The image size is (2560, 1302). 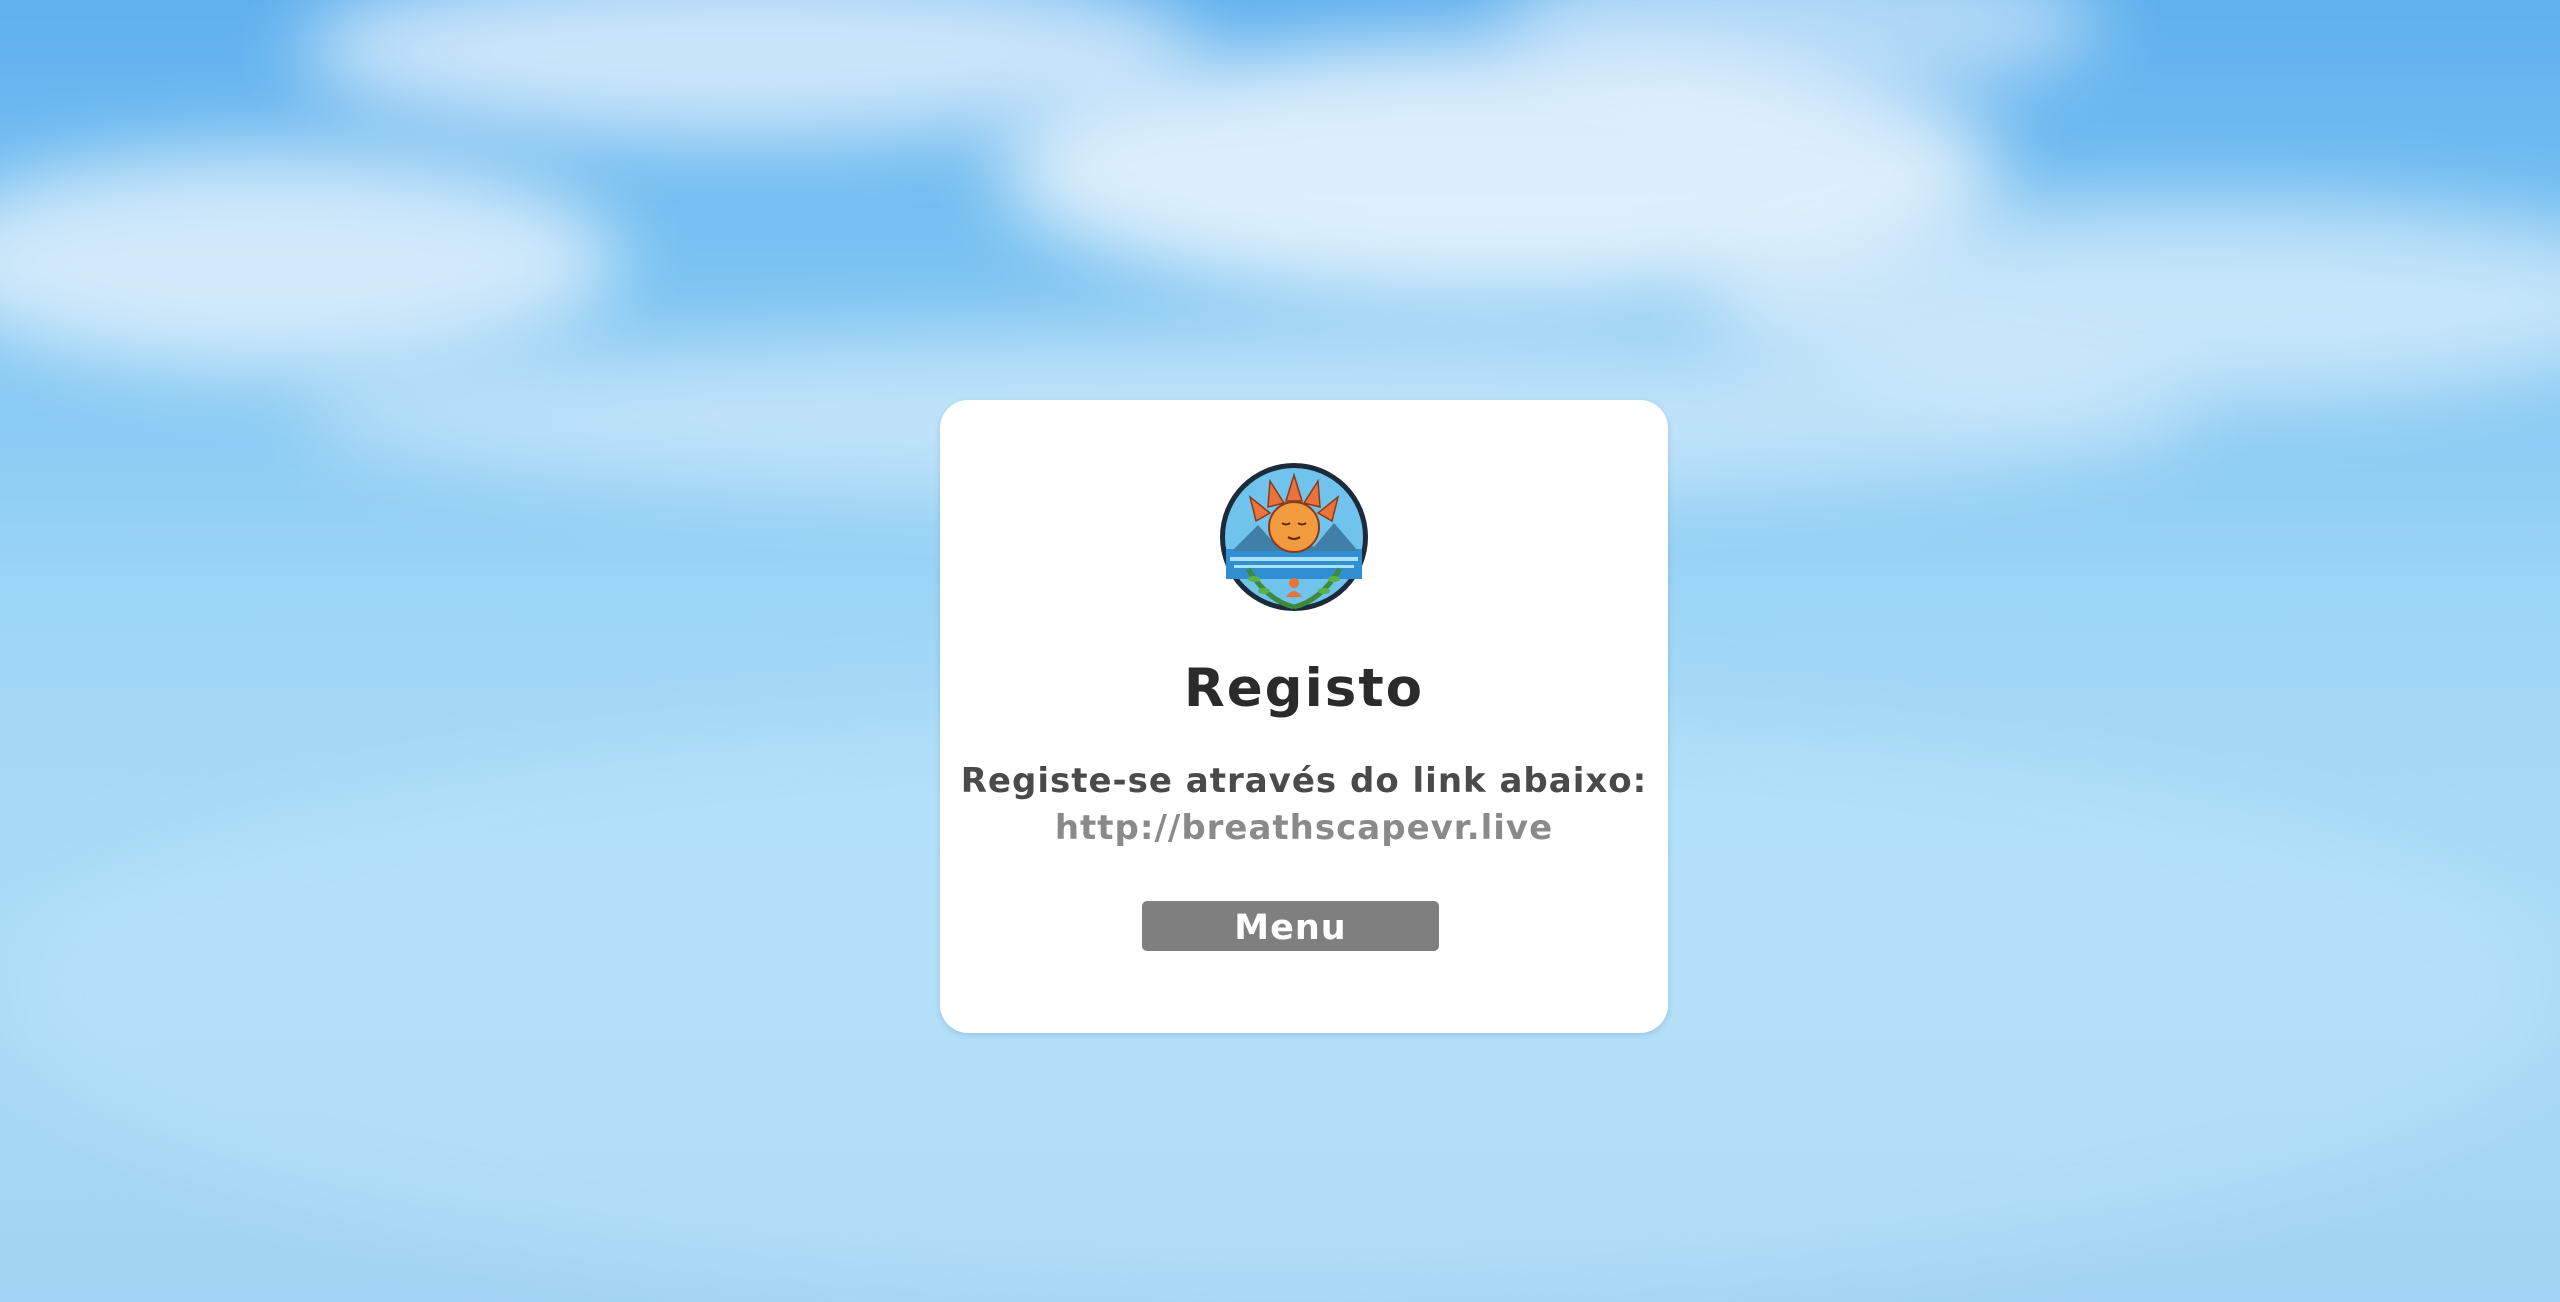 I want to click on dialog-title: Registo, so click(x=1304, y=688).